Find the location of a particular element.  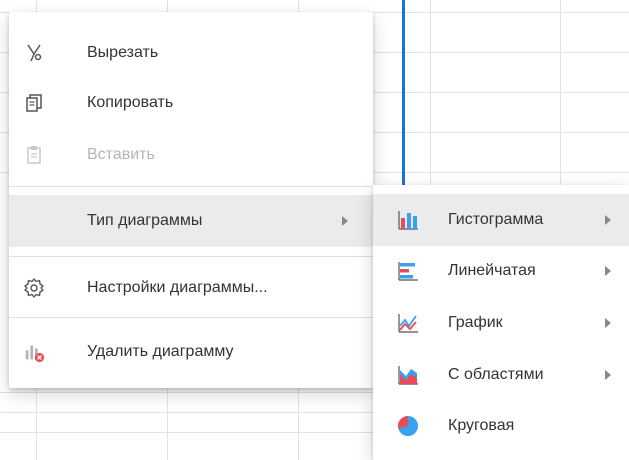

menu-item-label: Вырезать is located at coordinates (123, 52).